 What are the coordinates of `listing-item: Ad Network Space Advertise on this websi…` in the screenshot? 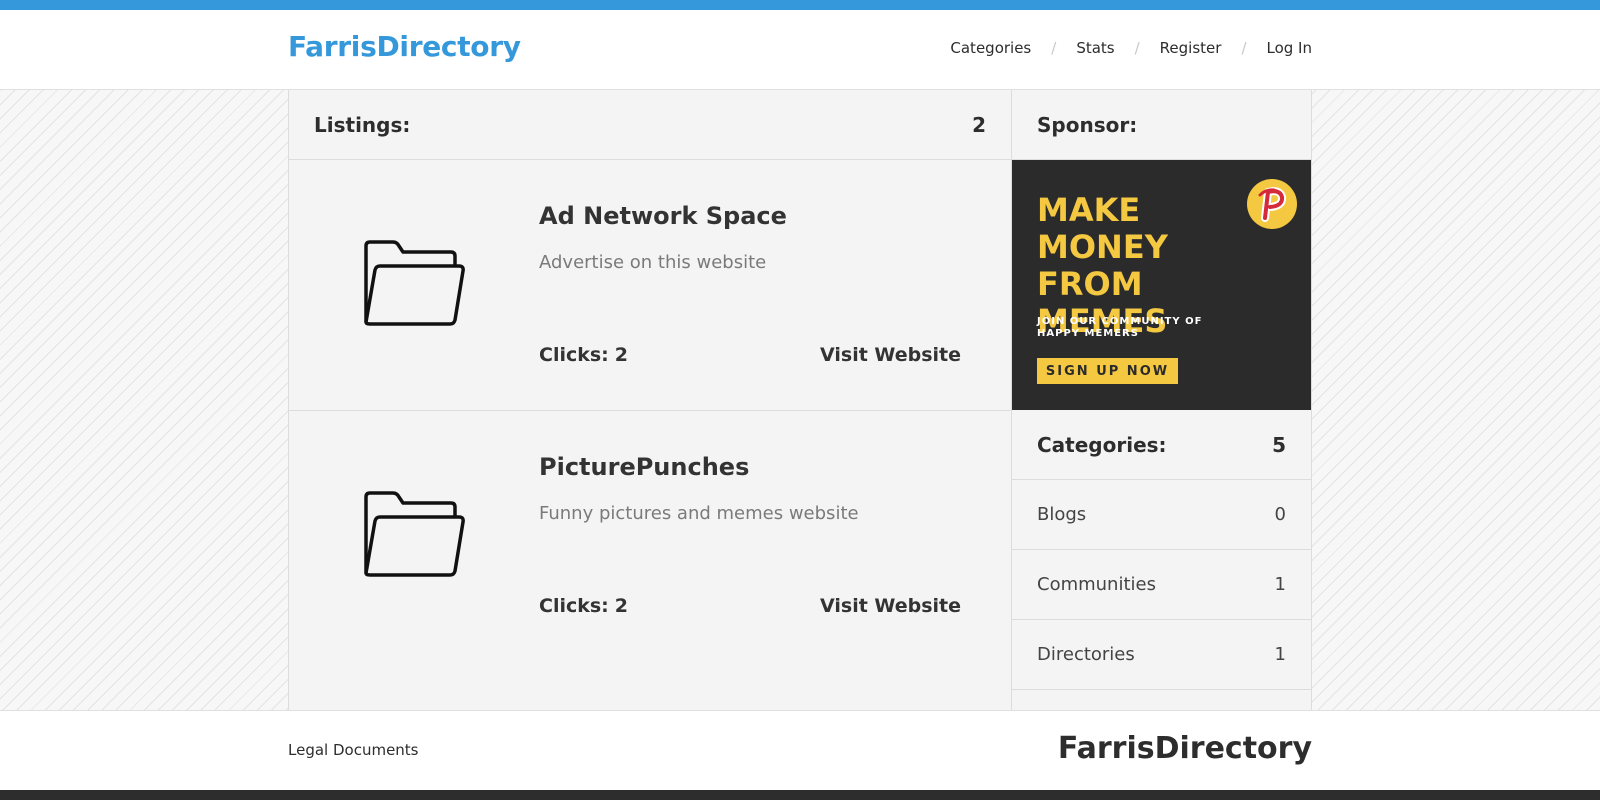 It's located at (650, 285).